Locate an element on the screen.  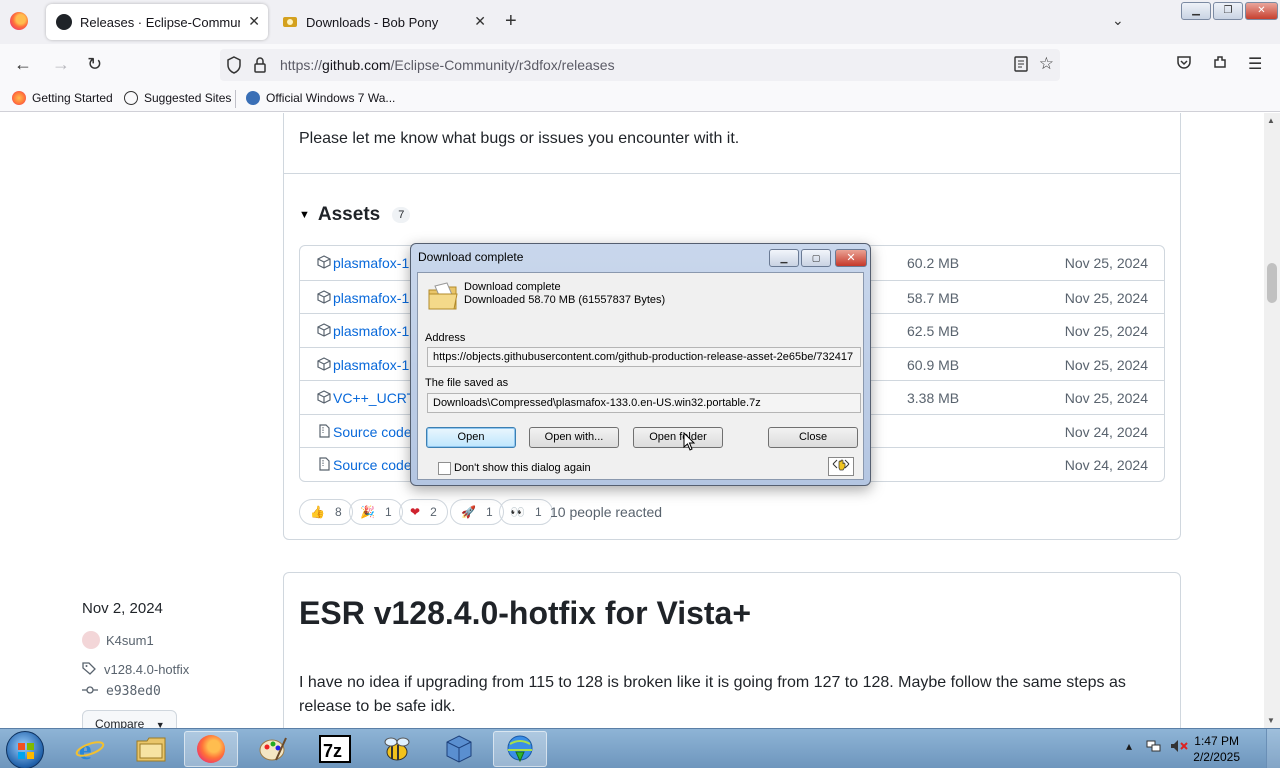
reaction-rocket: 🚀 1 is located at coordinates (477, 512).